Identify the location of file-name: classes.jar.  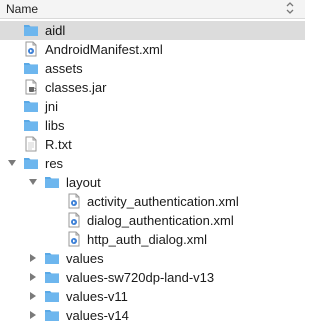
(76, 87).